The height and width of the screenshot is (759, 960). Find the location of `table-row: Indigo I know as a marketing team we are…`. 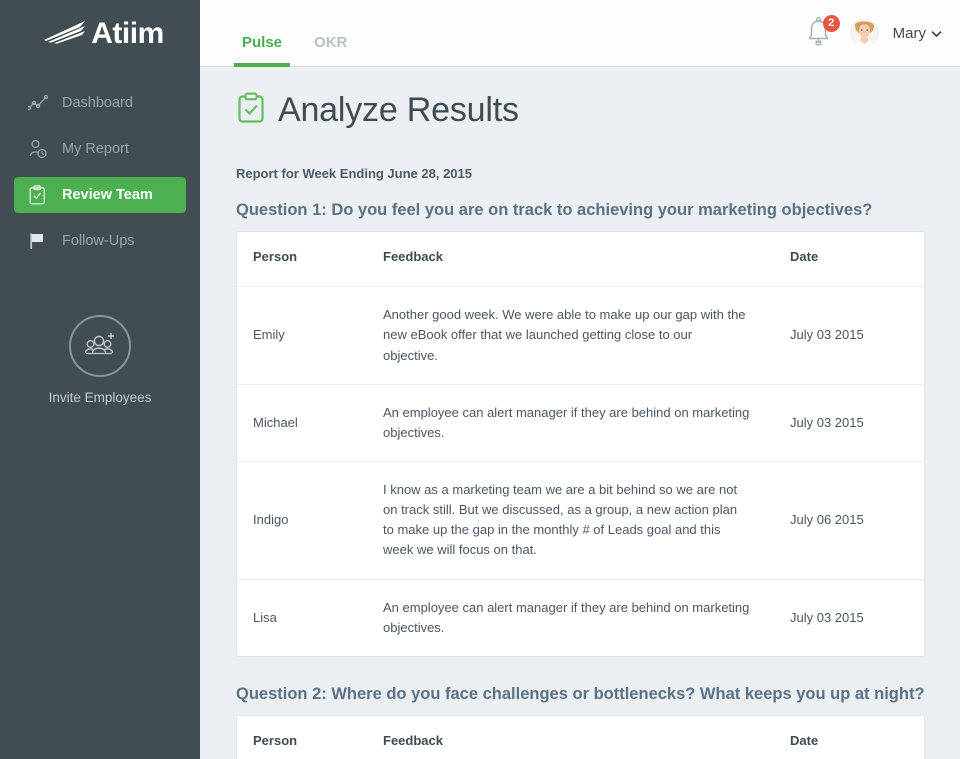

table-row: Indigo I know as a marketing team we are… is located at coordinates (580, 520).